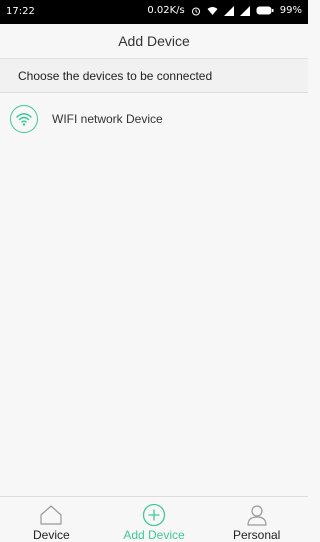  What do you see at coordinates (154, 41) in the screenshot?
I see `page-title: Add Device` at bounding box center [154, 41].